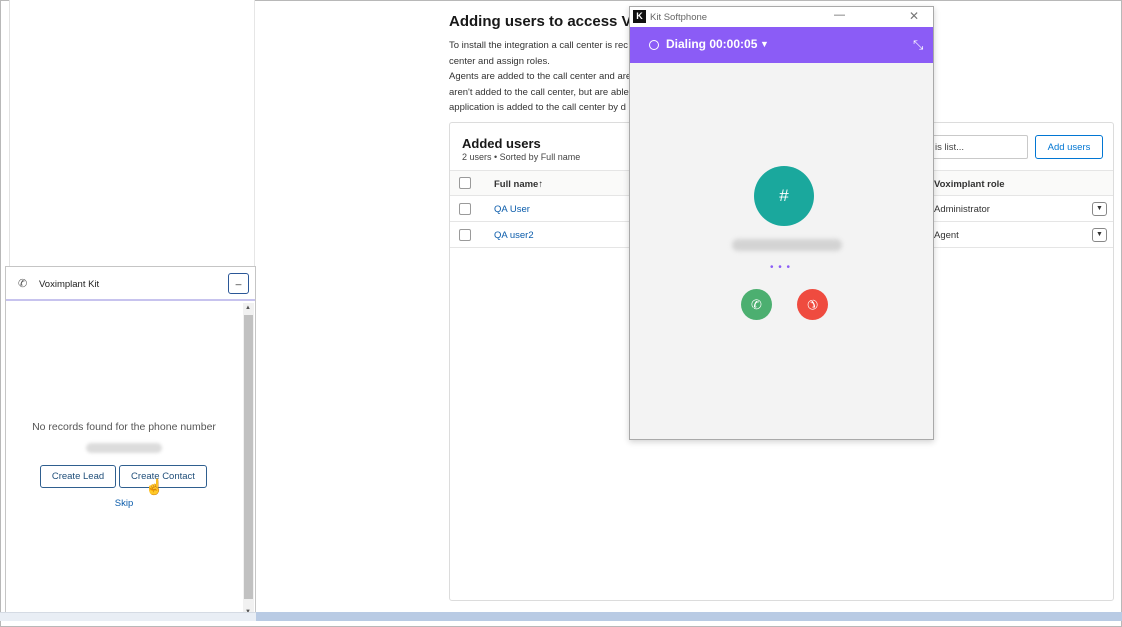 The width and height of the screenshot is (1122, 627). Describe the element at coordinates (238, 283) in the screenshot. I see `minimize-button: _` at that location.